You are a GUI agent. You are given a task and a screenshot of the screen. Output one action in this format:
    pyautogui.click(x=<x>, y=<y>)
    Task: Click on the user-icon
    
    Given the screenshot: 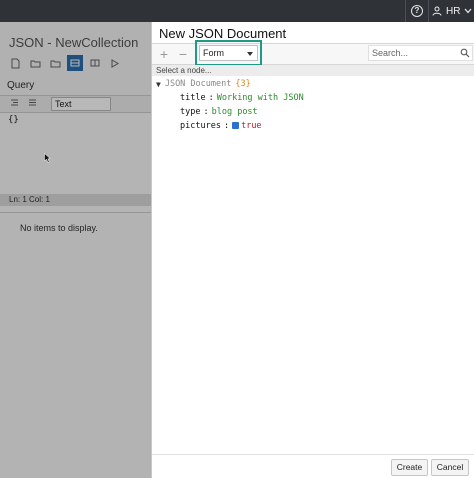 What is the action you would take?
    pyautogui.click(x=437, y=11)
    